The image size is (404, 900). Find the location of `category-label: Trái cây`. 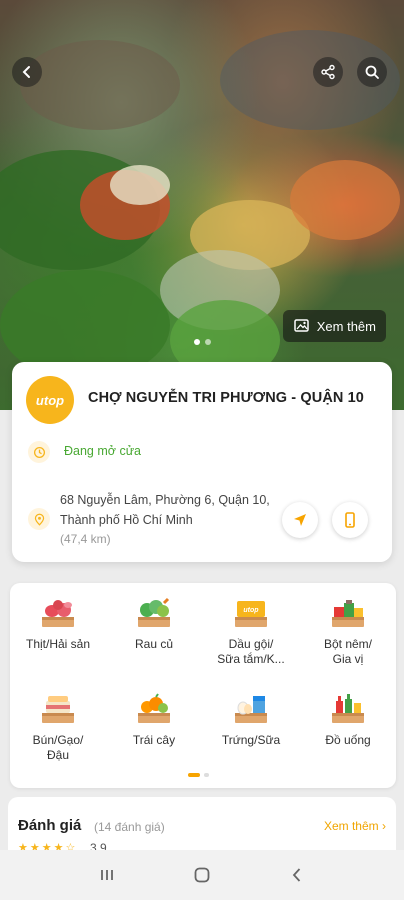

category-label: Trái cây is located at coordinates (154, 740).